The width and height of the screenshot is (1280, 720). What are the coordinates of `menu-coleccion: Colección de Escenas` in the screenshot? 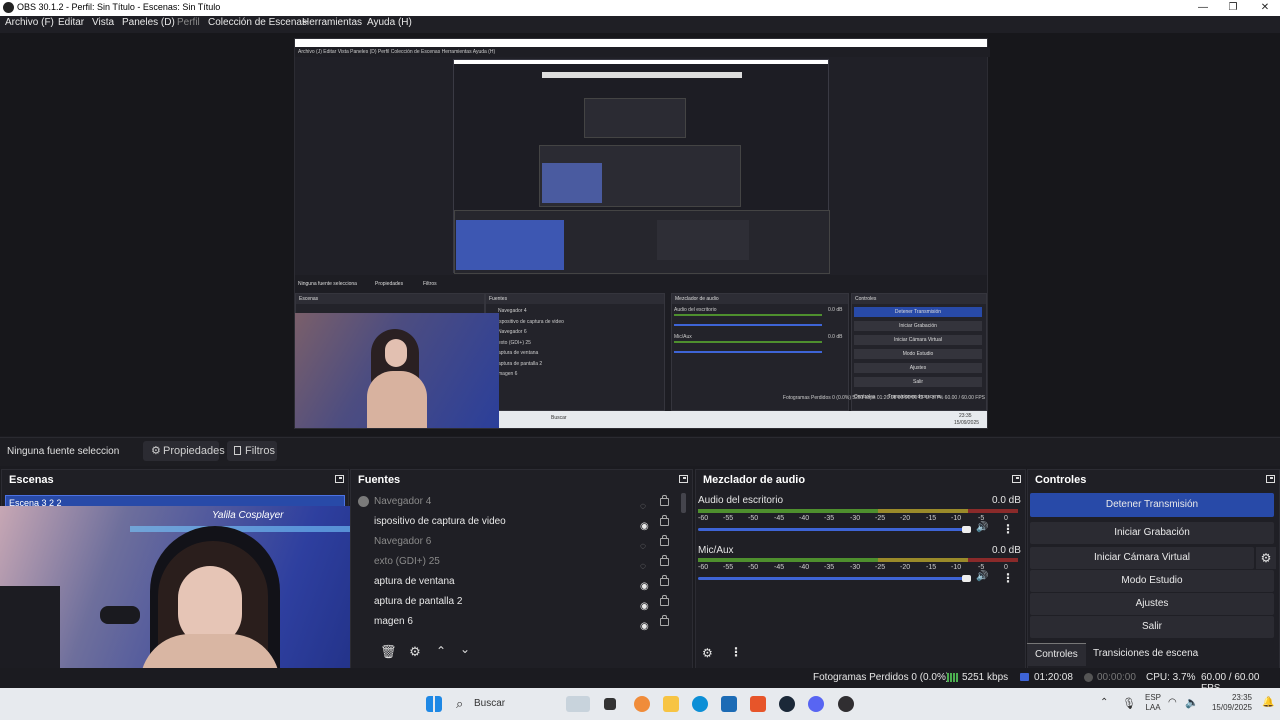 It's located at (257, 22).